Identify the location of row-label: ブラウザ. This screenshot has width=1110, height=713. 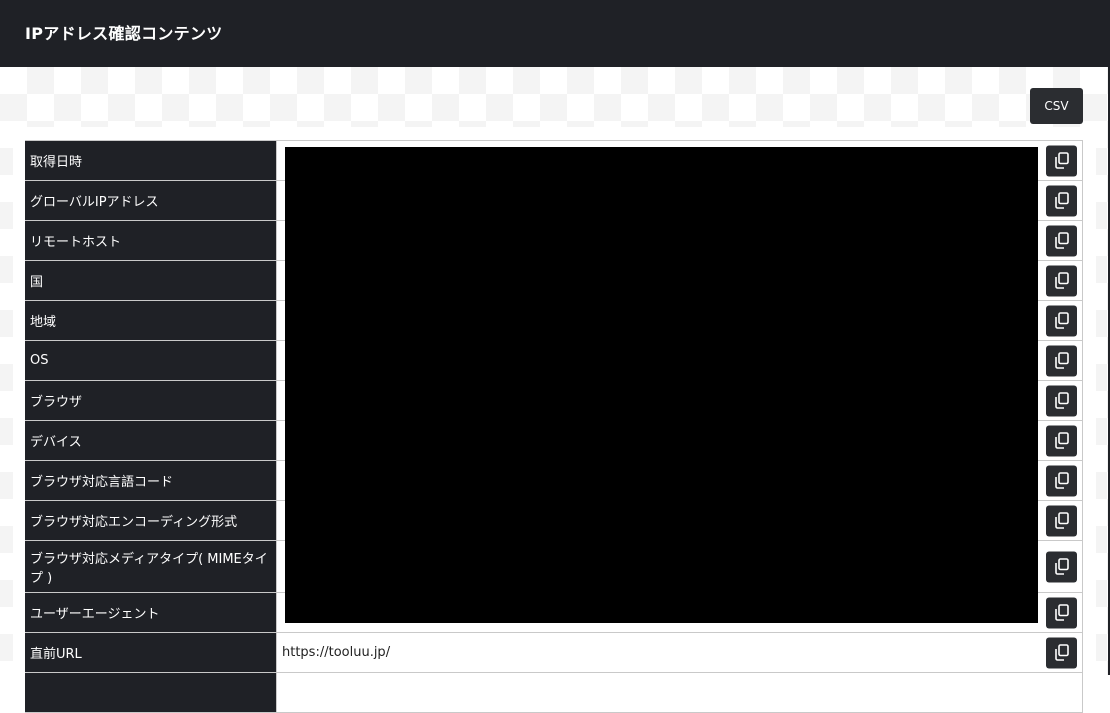
(151, 400).